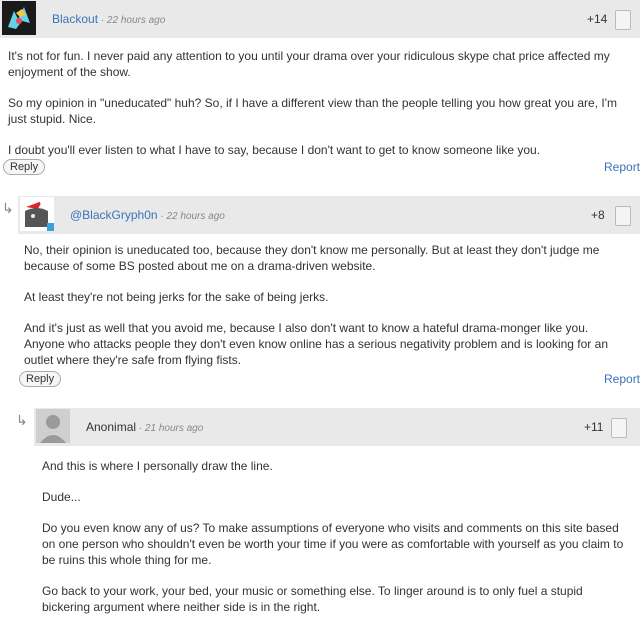 This screenshot has width=640, height=630. What do you see at coordinates (329, 215) in the screenshot?
I see `comment-header: @BlackGryph0n · 22 hours ago +8` at bounding box center [329, 215].